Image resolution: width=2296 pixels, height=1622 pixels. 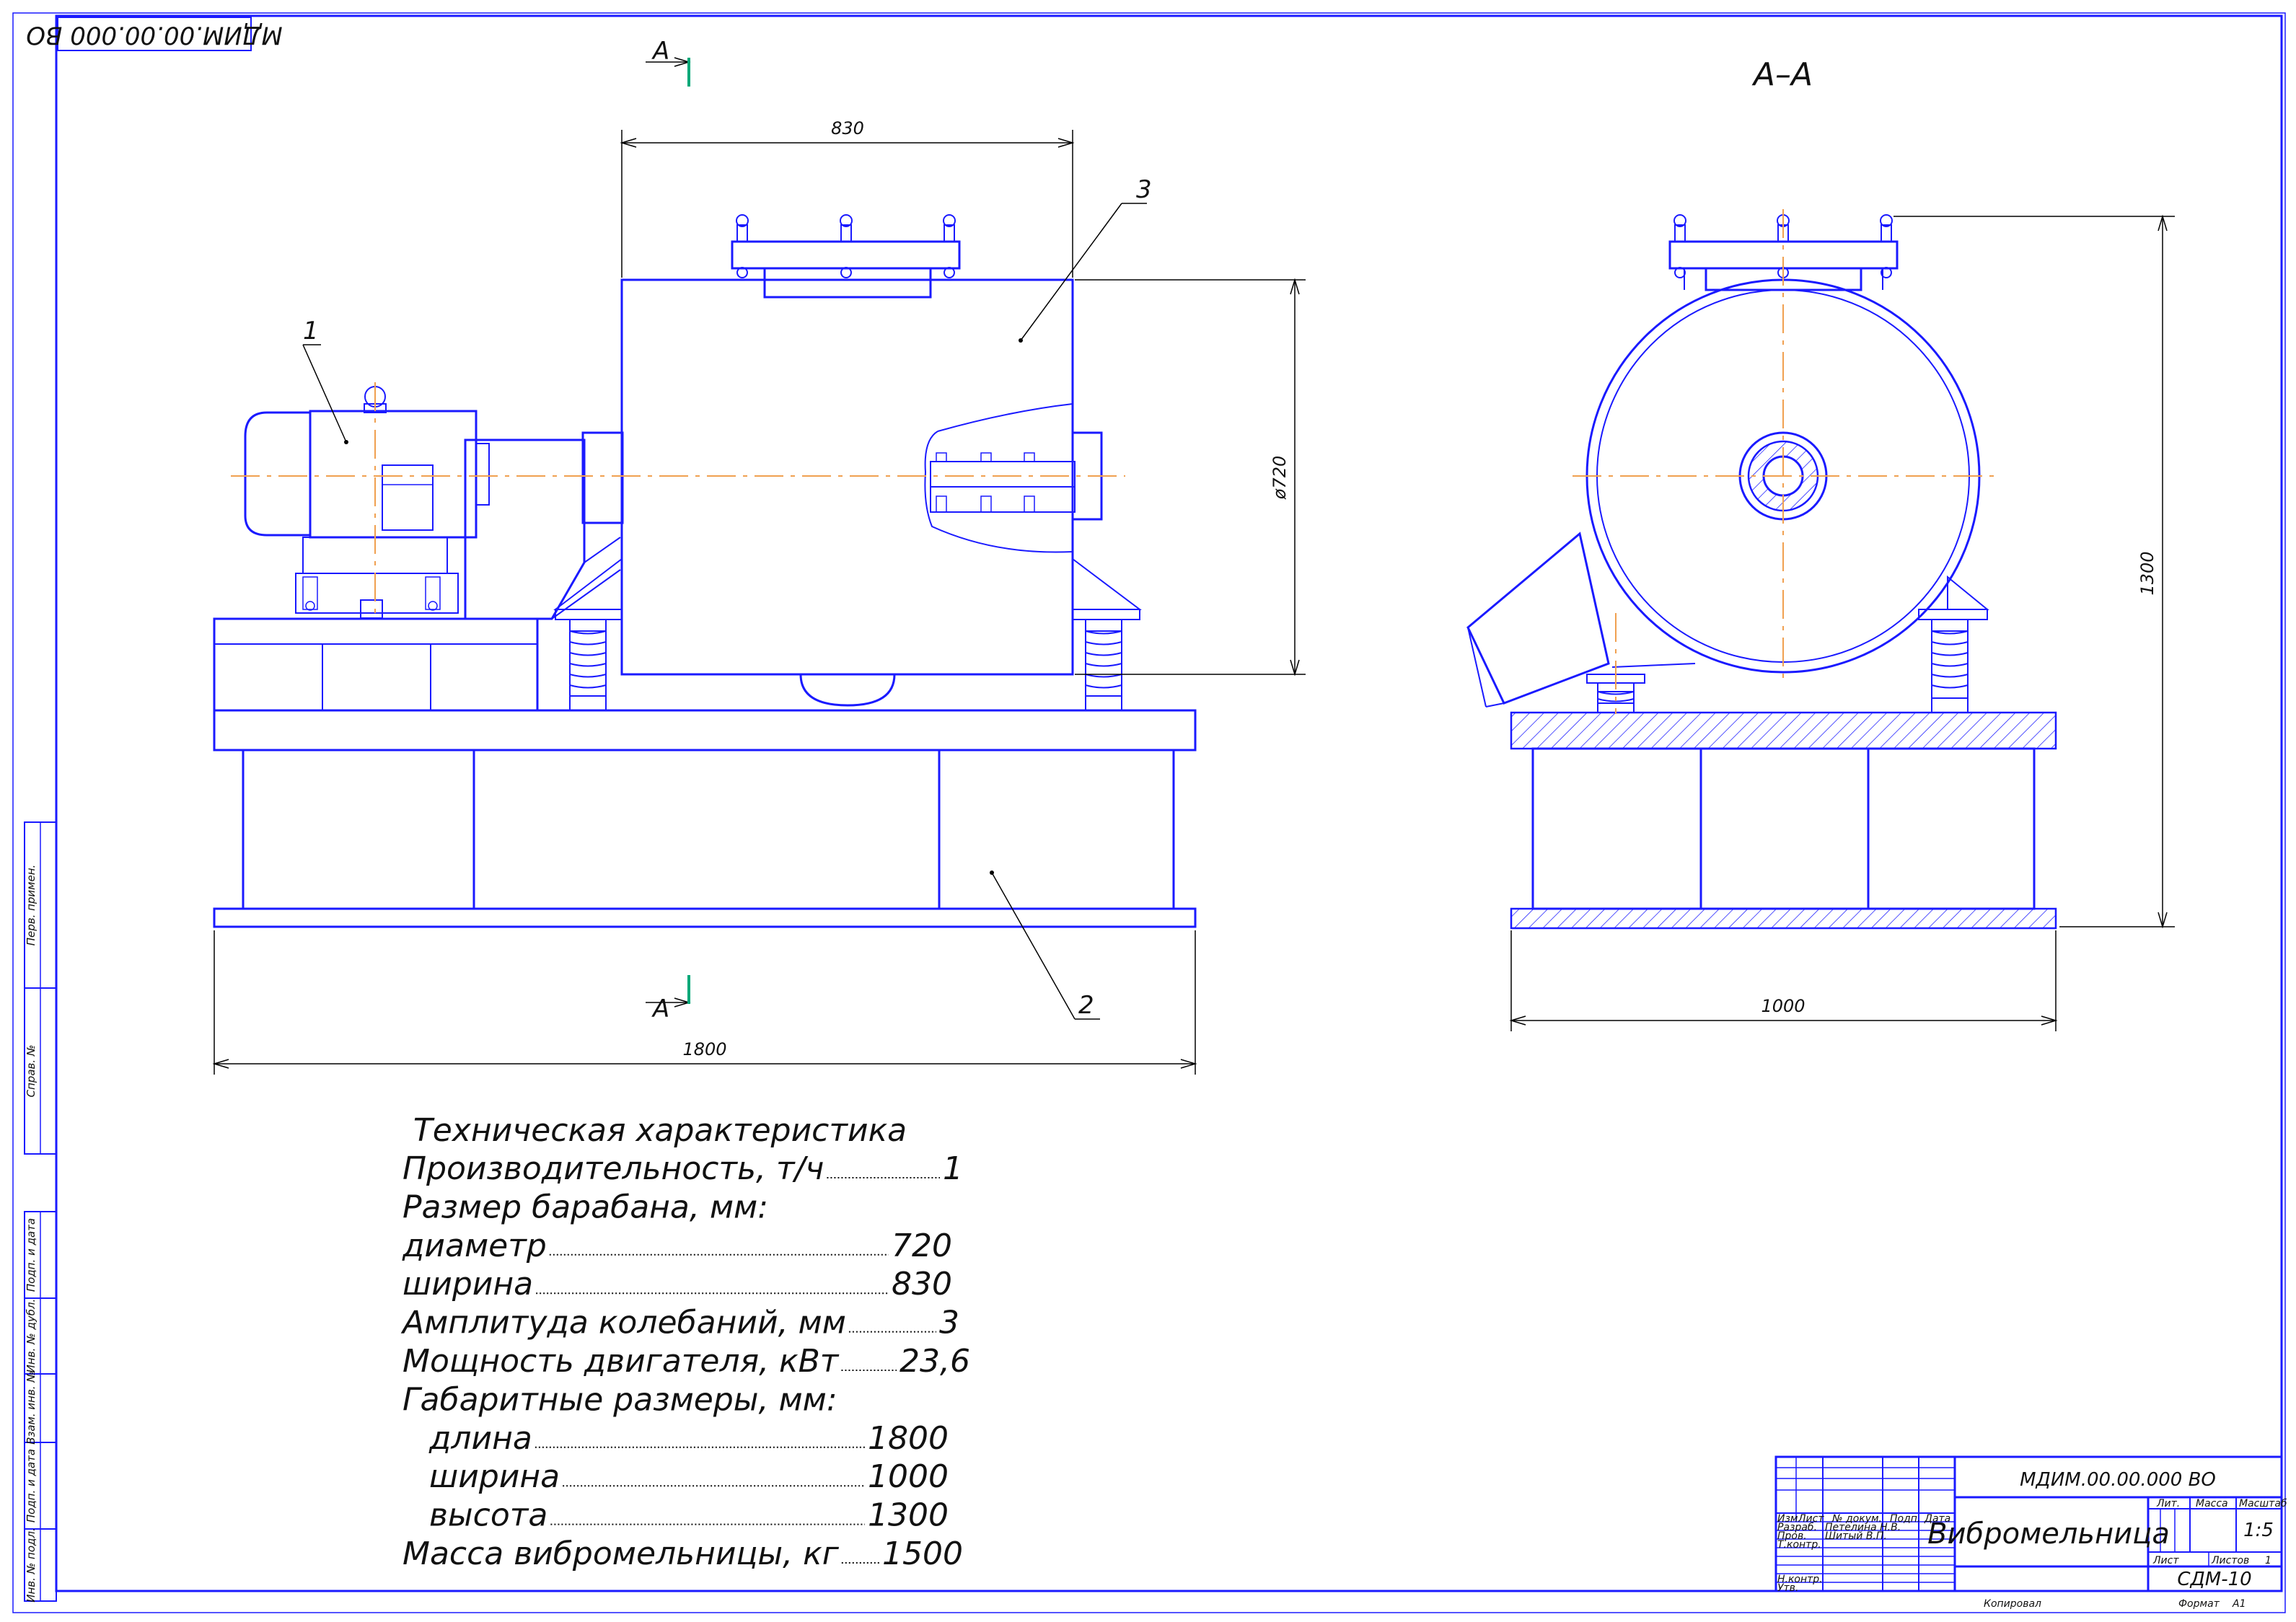 What do you see at coordinates (32, 1336) in the screenshot?
I see `side-inv-dubl: Инв. № дубл.` at bounding box center [32, 1336].